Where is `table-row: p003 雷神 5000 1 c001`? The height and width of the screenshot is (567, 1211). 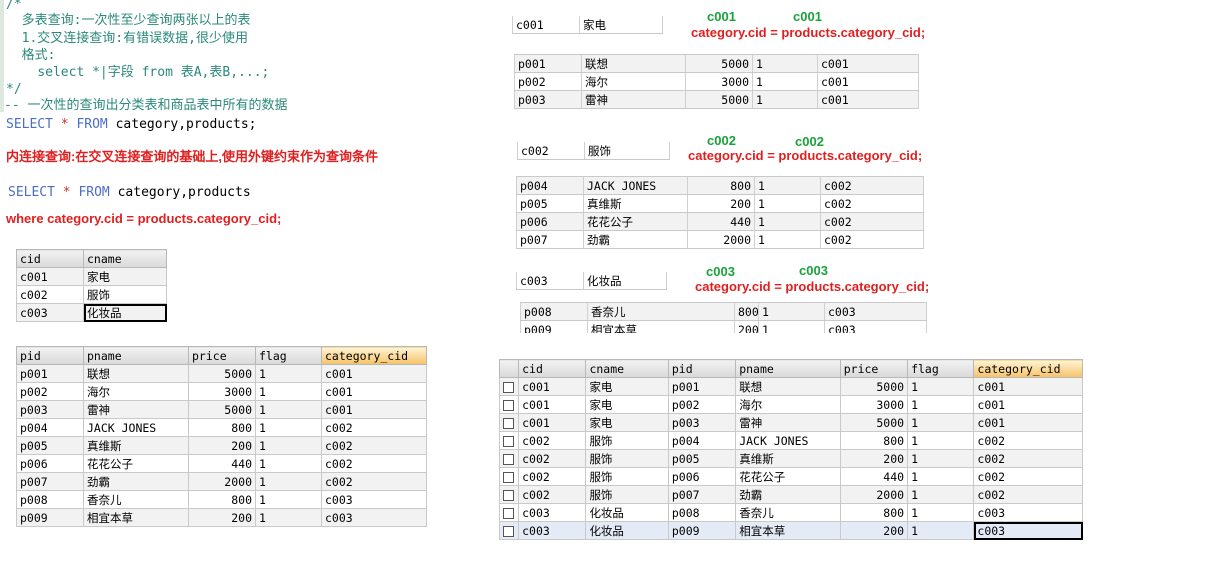
table-row: p003 雷神 5000 1 c001 is located at coordinates (221, 409).